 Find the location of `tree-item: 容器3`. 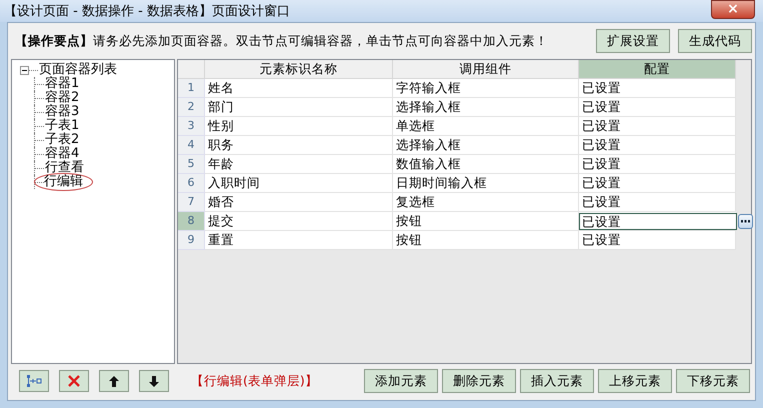

tree-item: 容器3 is located at coordinates (62, 112).